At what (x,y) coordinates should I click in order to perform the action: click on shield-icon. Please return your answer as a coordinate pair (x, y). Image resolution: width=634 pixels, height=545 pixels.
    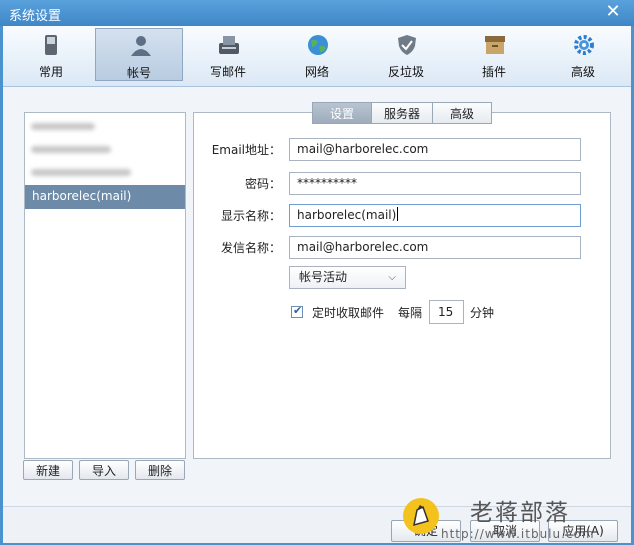
    Looking at the image, I should click on (407, 45).